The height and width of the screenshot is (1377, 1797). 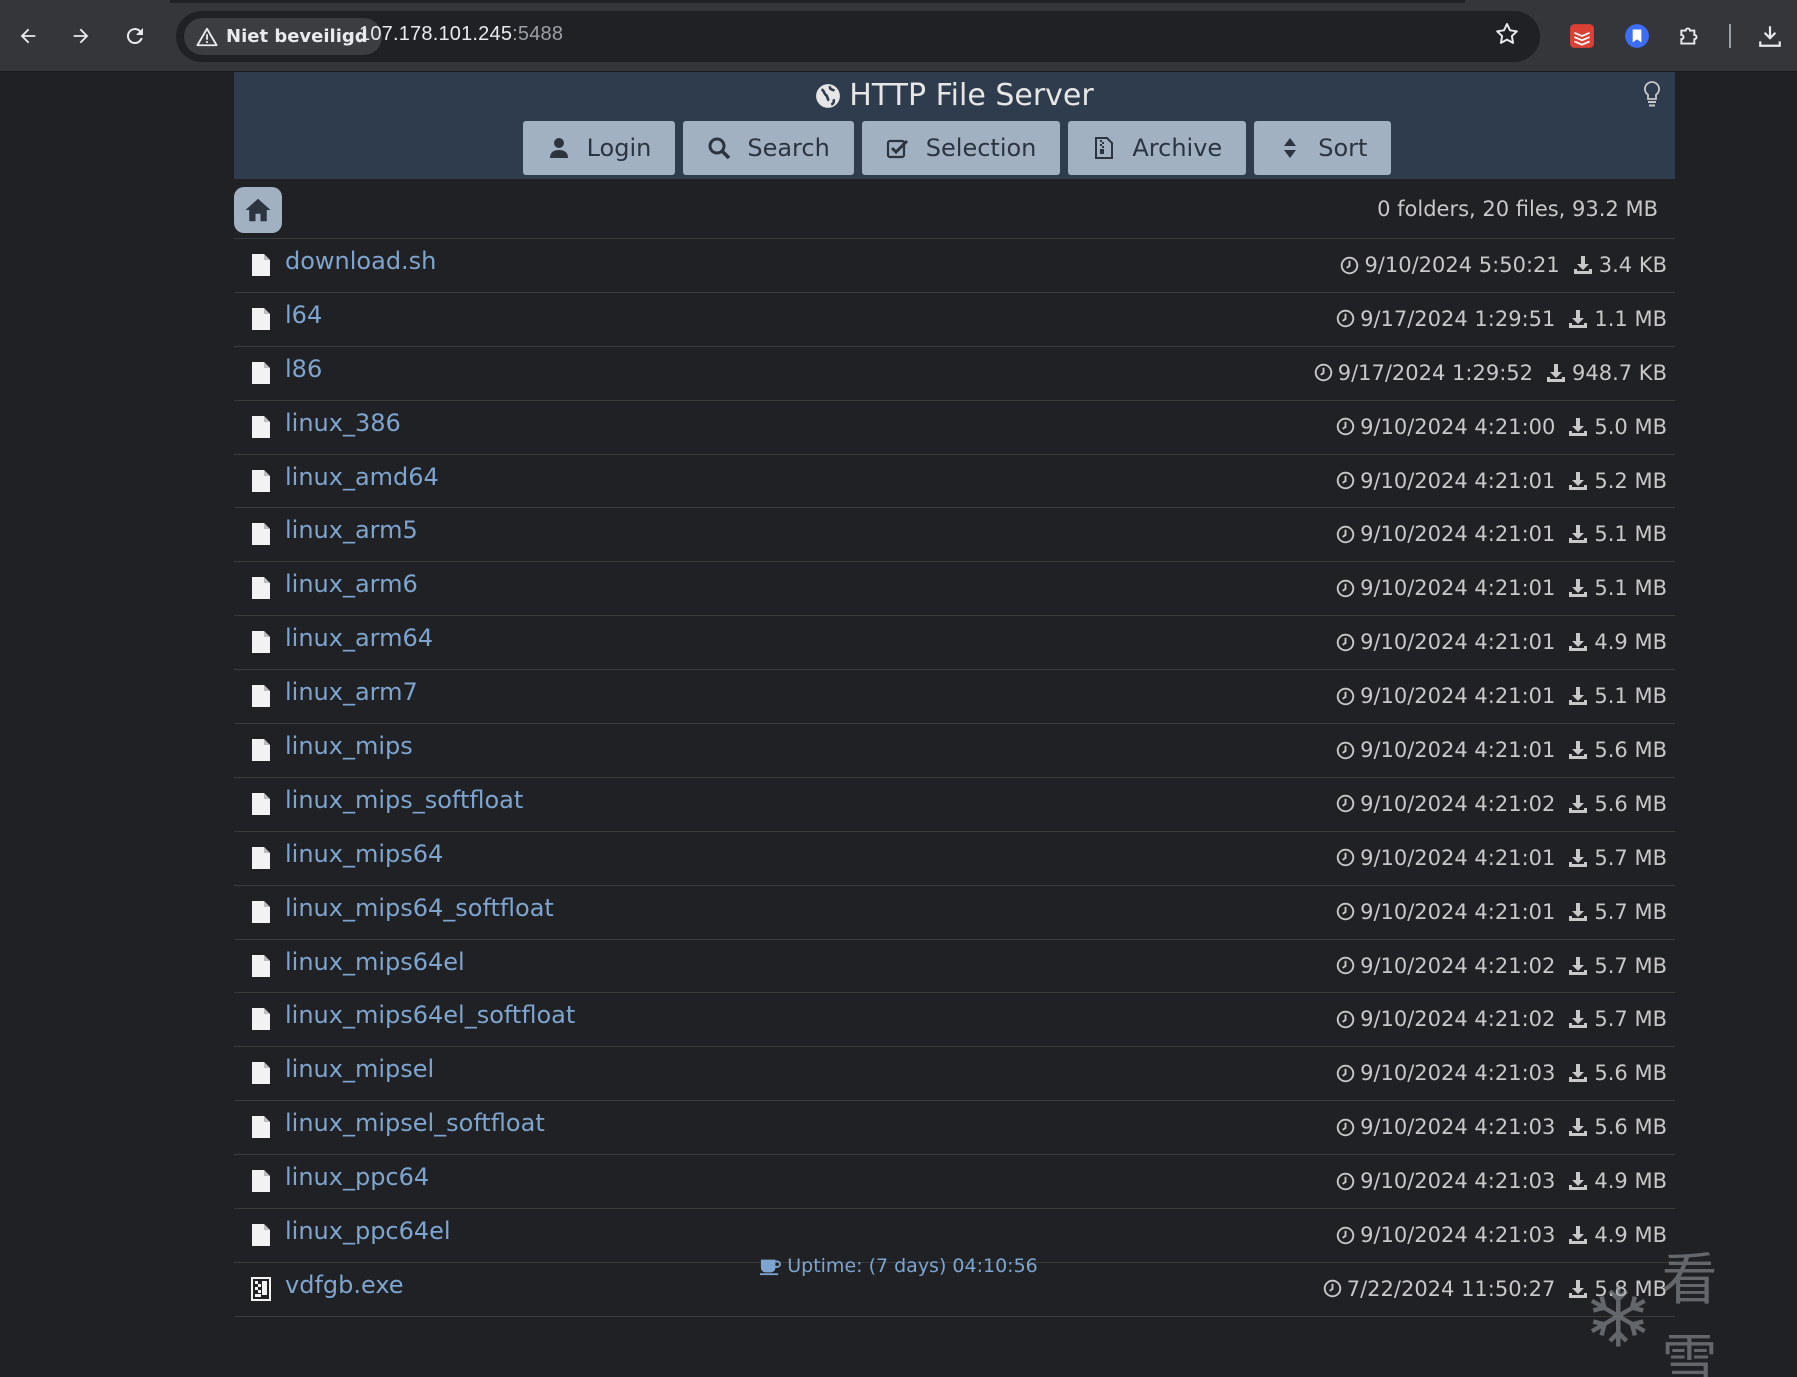 What do you see at coordinates (954, 374) in the screenshot?
I see `file-row: l86 9/17/2024 1:29:52 948.7 KB` at bounding box center [954, 374].